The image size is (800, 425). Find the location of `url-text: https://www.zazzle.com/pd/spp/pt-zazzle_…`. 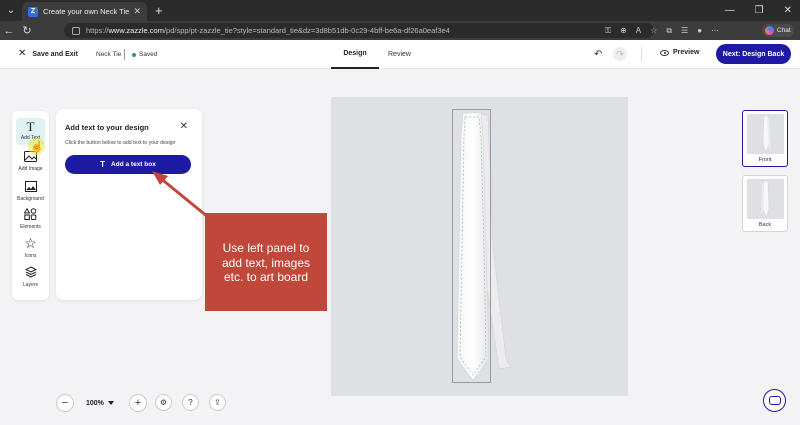

url-text: https://www.zazzle.com/pd/spp/pt-zazzle_… is located at coordinates (268, 30).